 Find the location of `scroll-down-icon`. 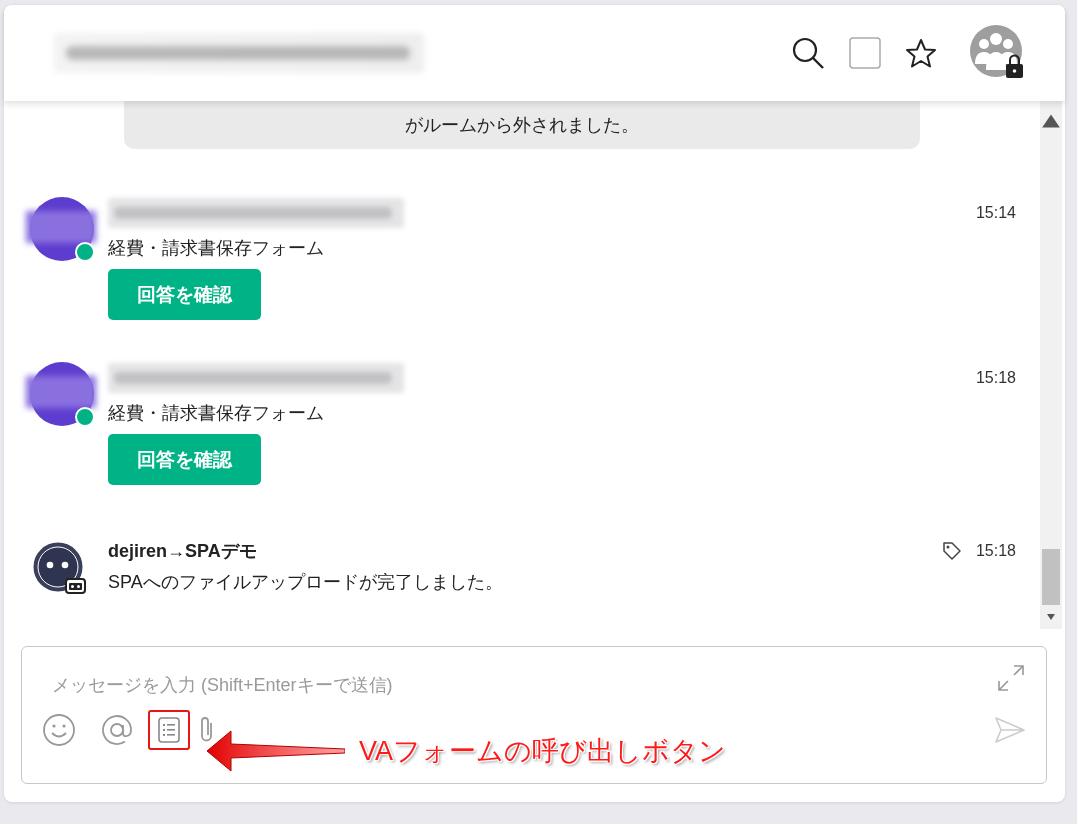

scroll-down-icon is located at coordinates (1051, 617).